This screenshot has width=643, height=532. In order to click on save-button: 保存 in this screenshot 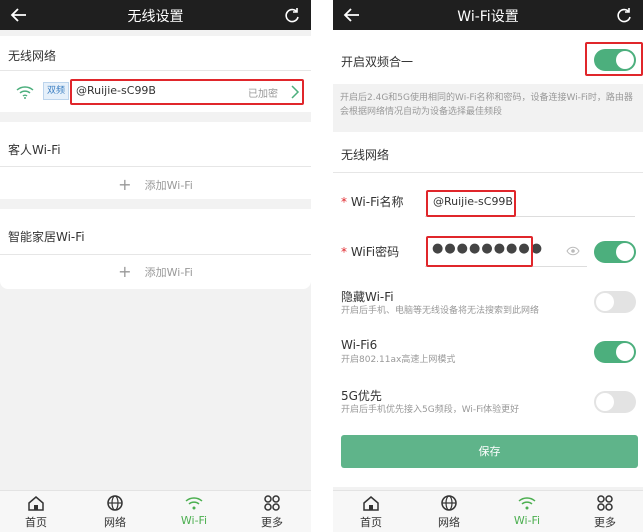, I will do `click(489, 451)`.